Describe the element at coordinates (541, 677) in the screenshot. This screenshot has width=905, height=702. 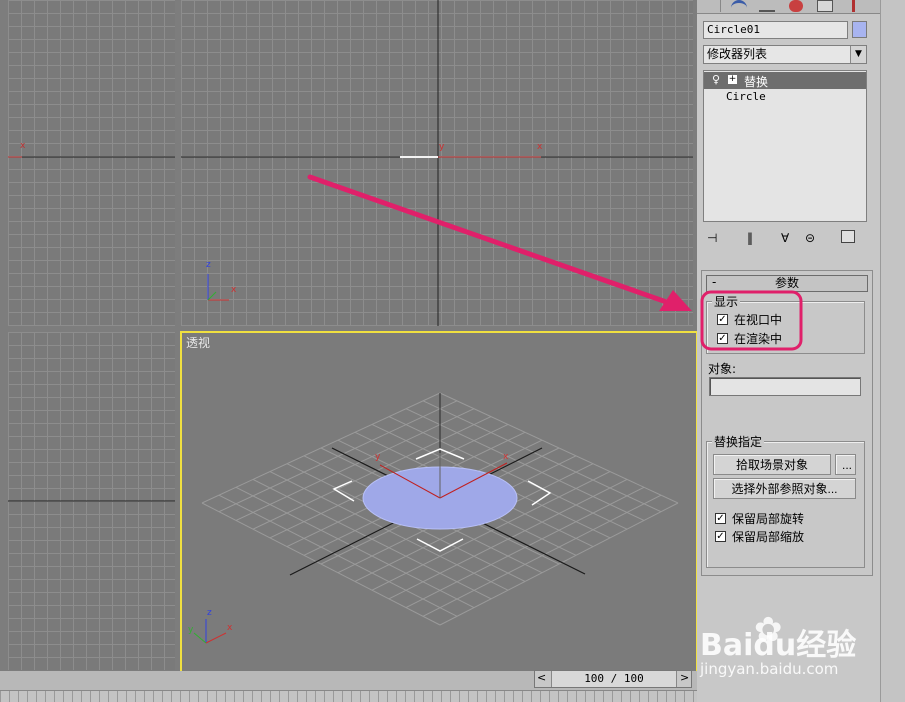
I see `prev-frame-button: <` at that location.